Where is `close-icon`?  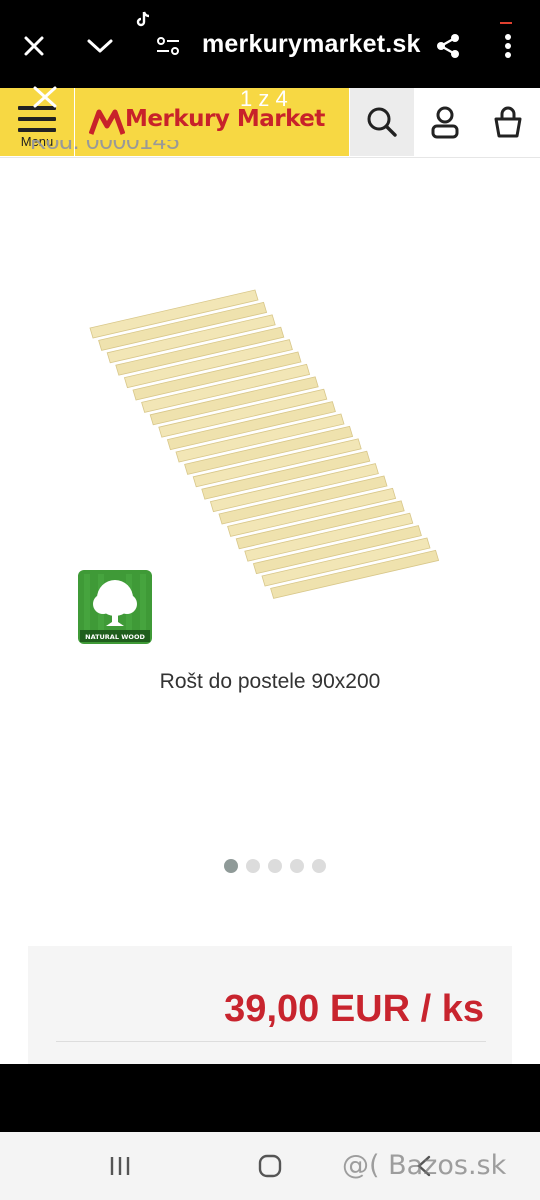
close-icon is located at coordinates (34, 46).